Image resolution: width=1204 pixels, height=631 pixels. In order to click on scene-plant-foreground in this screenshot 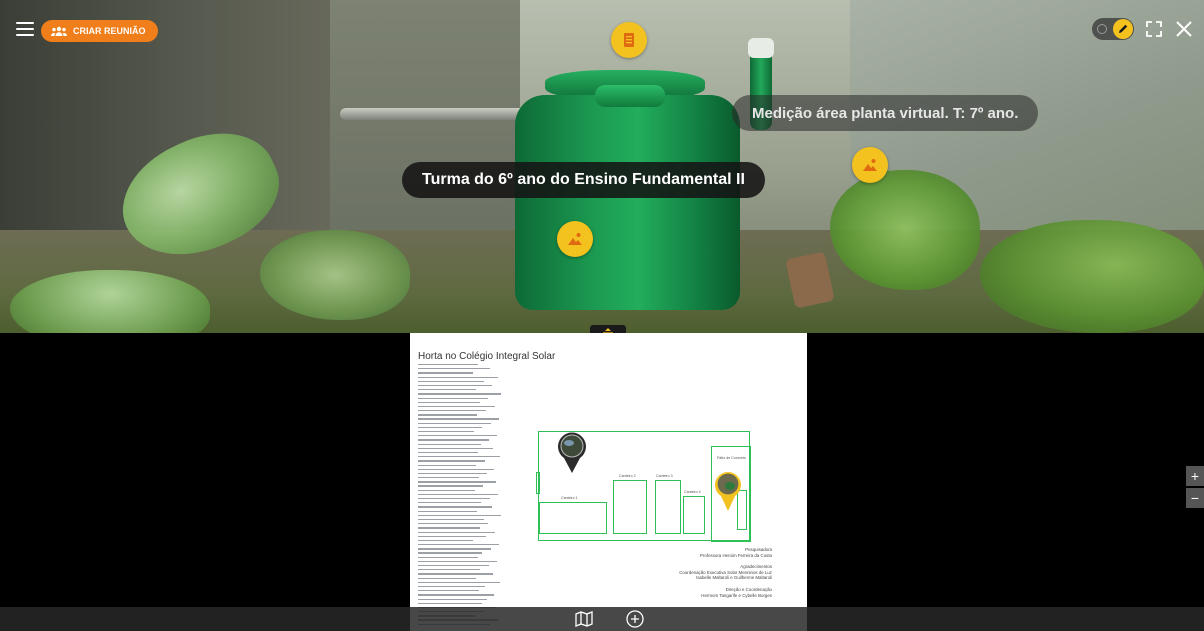, I will do `click(110, 301)`.